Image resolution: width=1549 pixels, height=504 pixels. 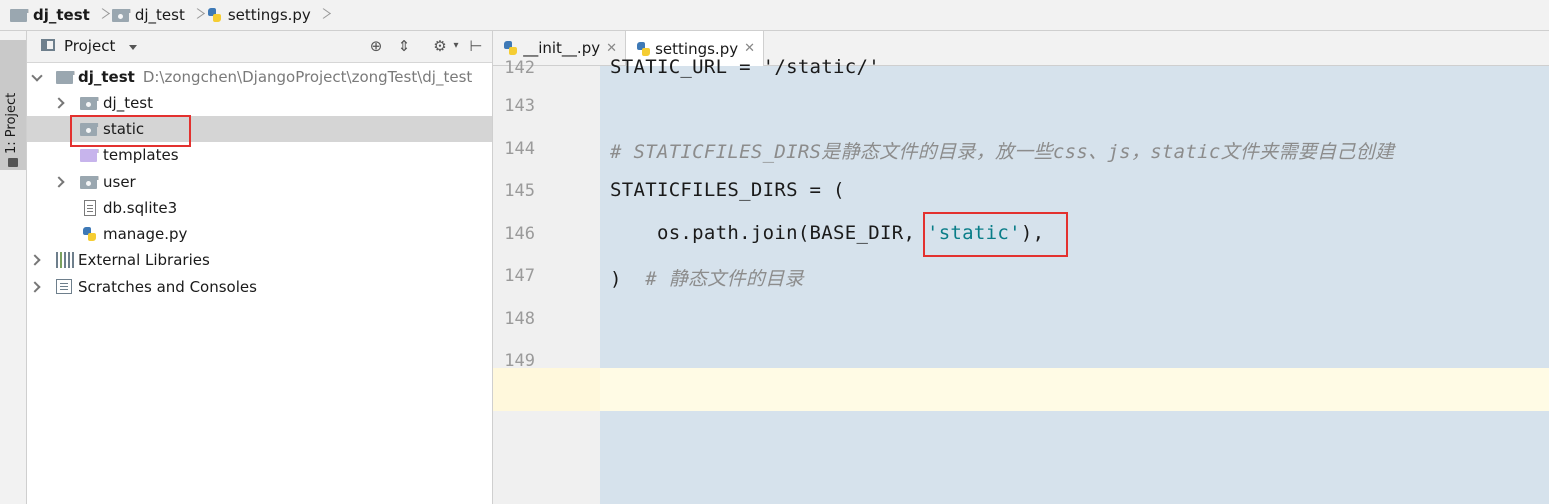 I want to click on tree-item-manage-py: manage.py, so click(x=259, y=234).